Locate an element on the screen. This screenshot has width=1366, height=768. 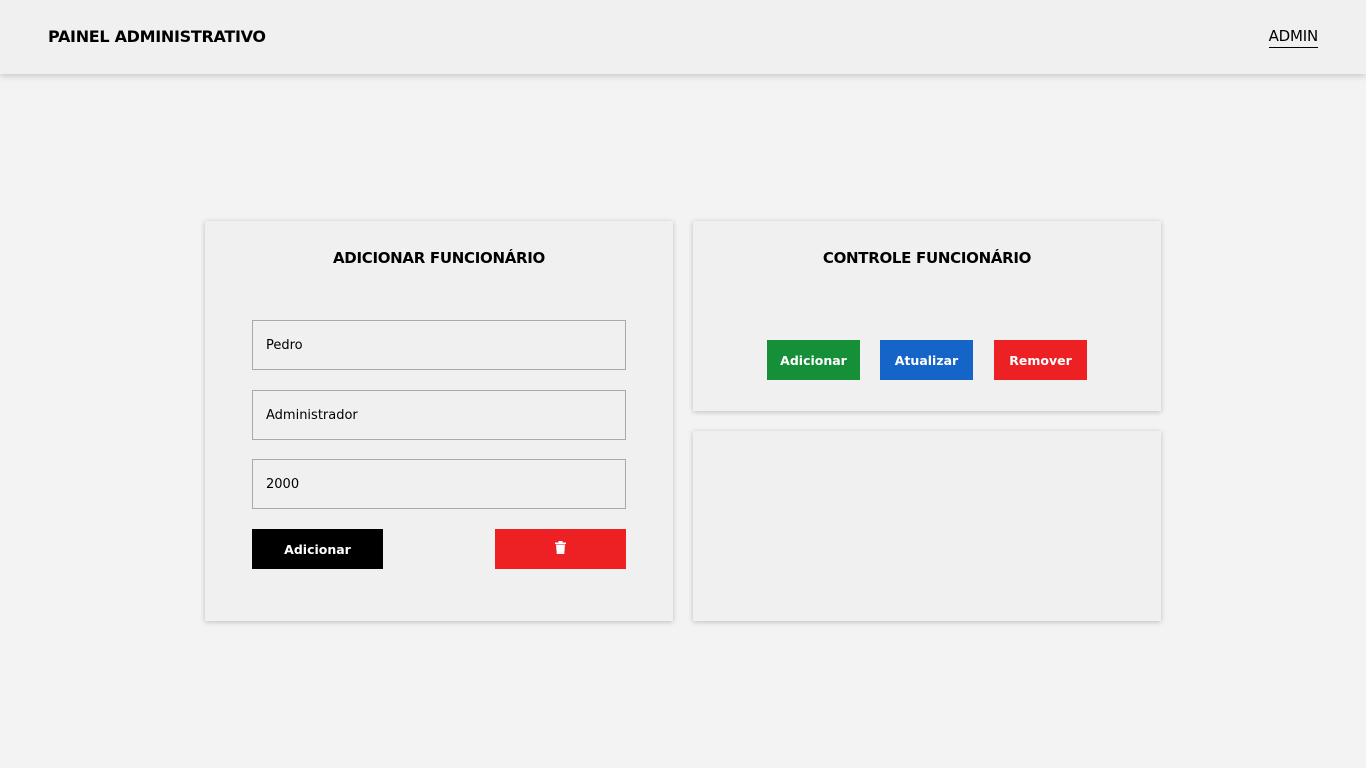
name-input is located at coordinates (439, 345).